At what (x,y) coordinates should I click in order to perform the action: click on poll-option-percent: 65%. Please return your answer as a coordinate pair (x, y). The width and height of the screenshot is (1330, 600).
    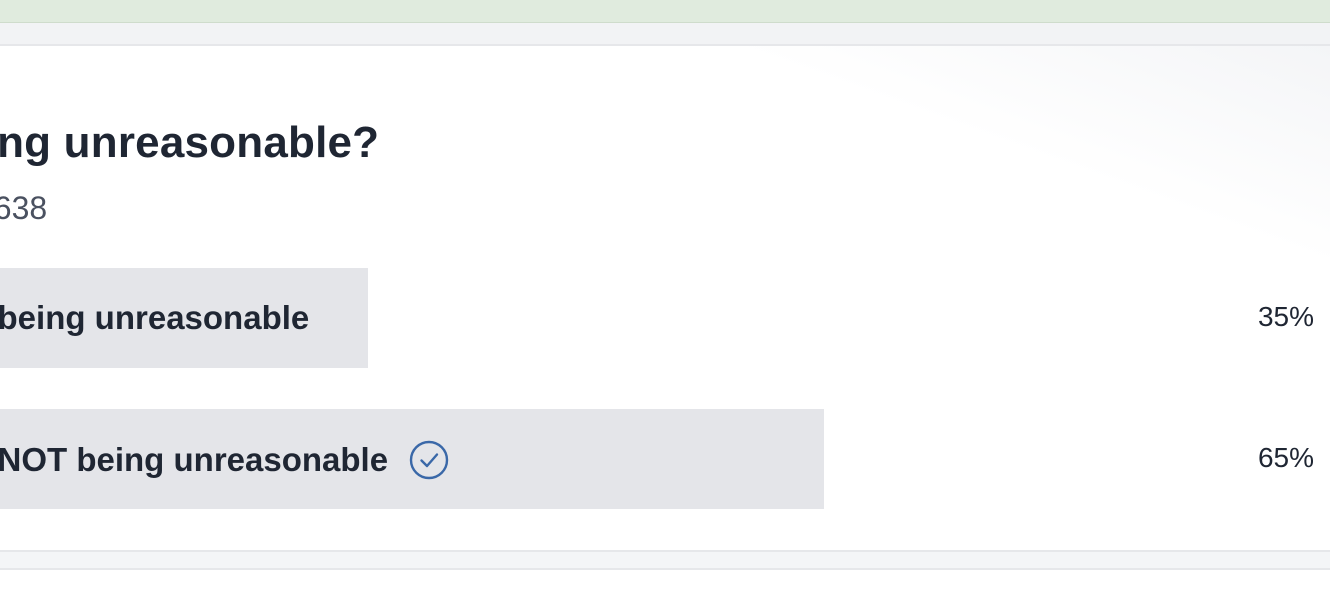
    Looking at the image, I should click on (1286, 458).